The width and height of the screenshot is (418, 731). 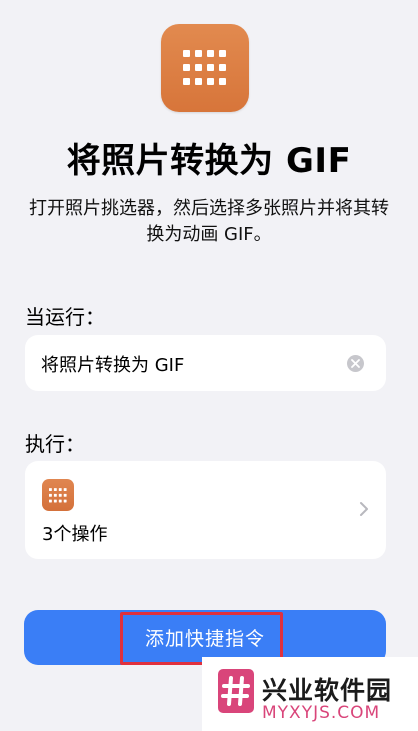 What do you see at coordinates (112, 364) in the screenshot?
I see `trigger-name-value: 将照片转换为 GIF` at bounding box center [112, 364].